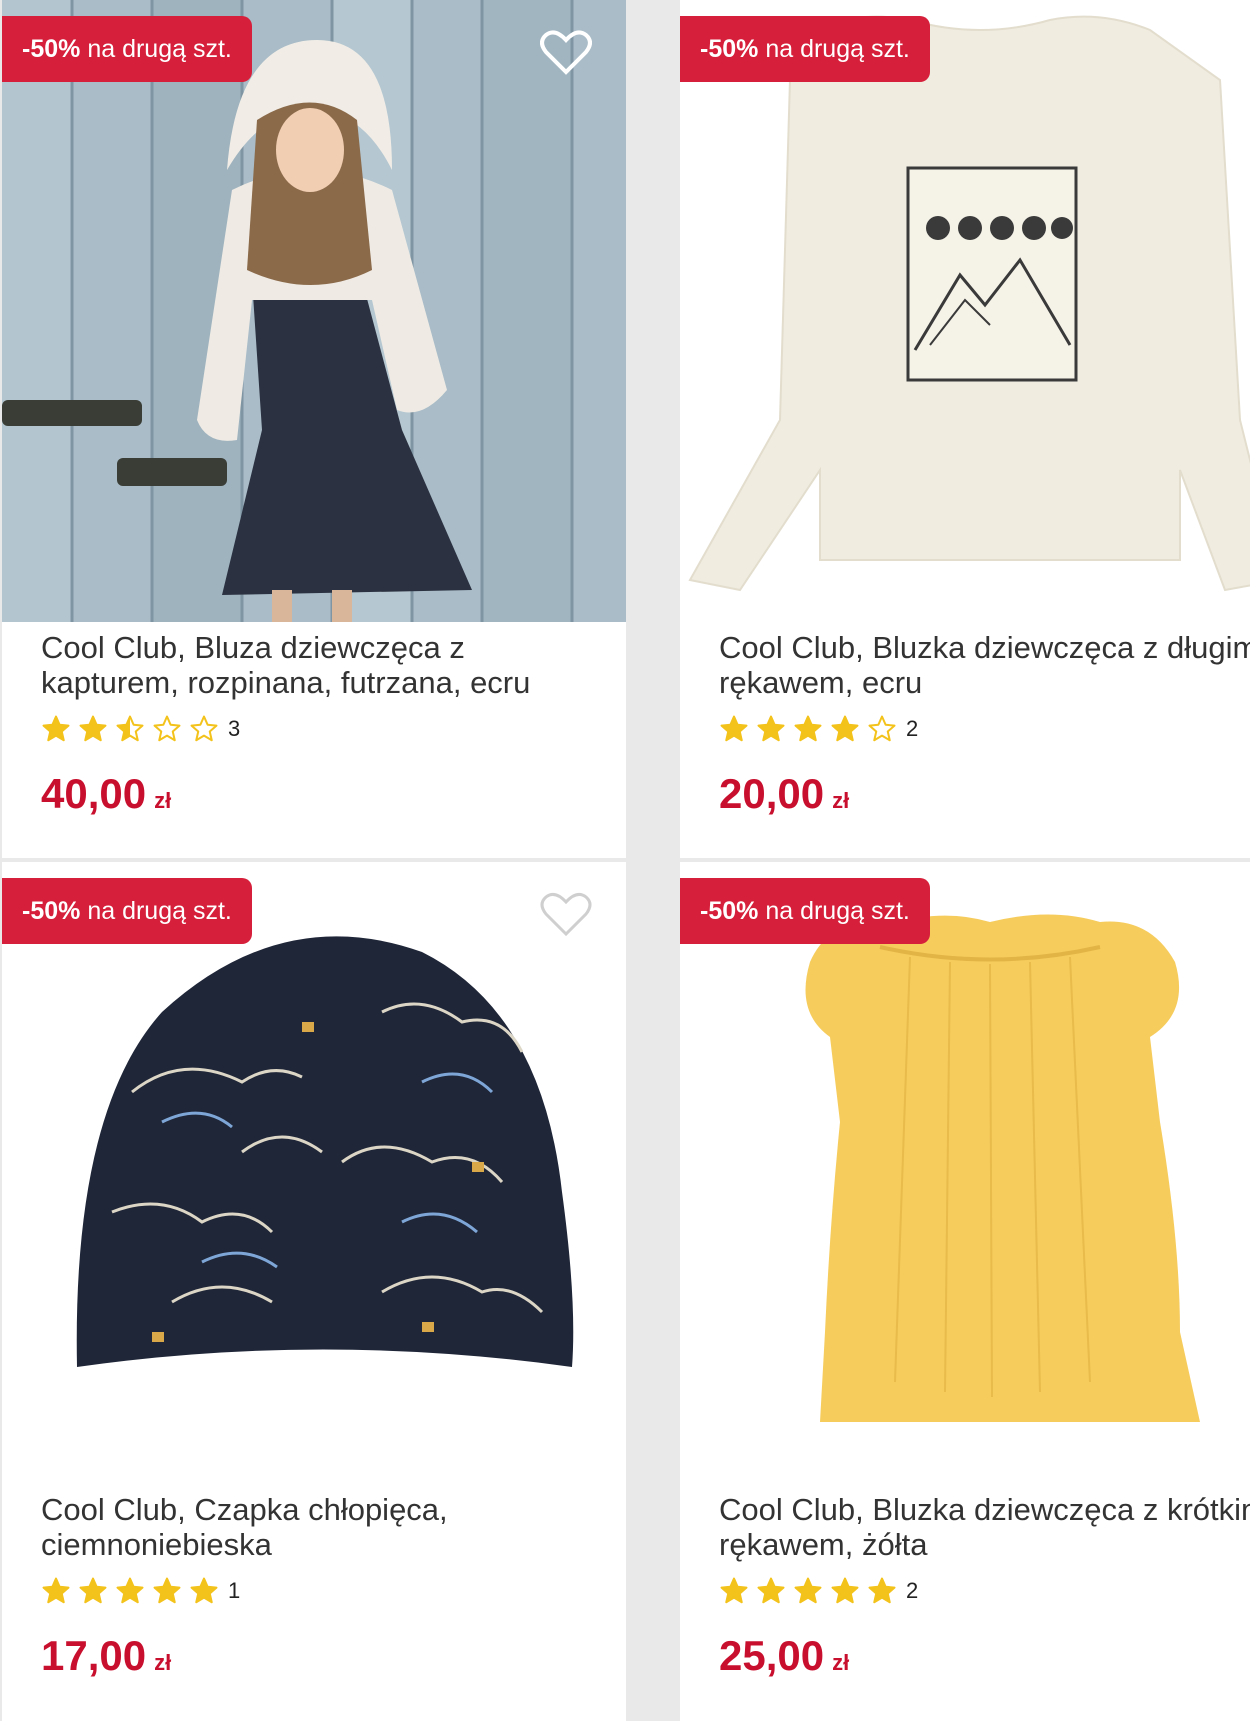 Image resolution: width=1250 pixels, height=1721 pixels. I want to click on price: 20,00 zł, so click(784, 794).